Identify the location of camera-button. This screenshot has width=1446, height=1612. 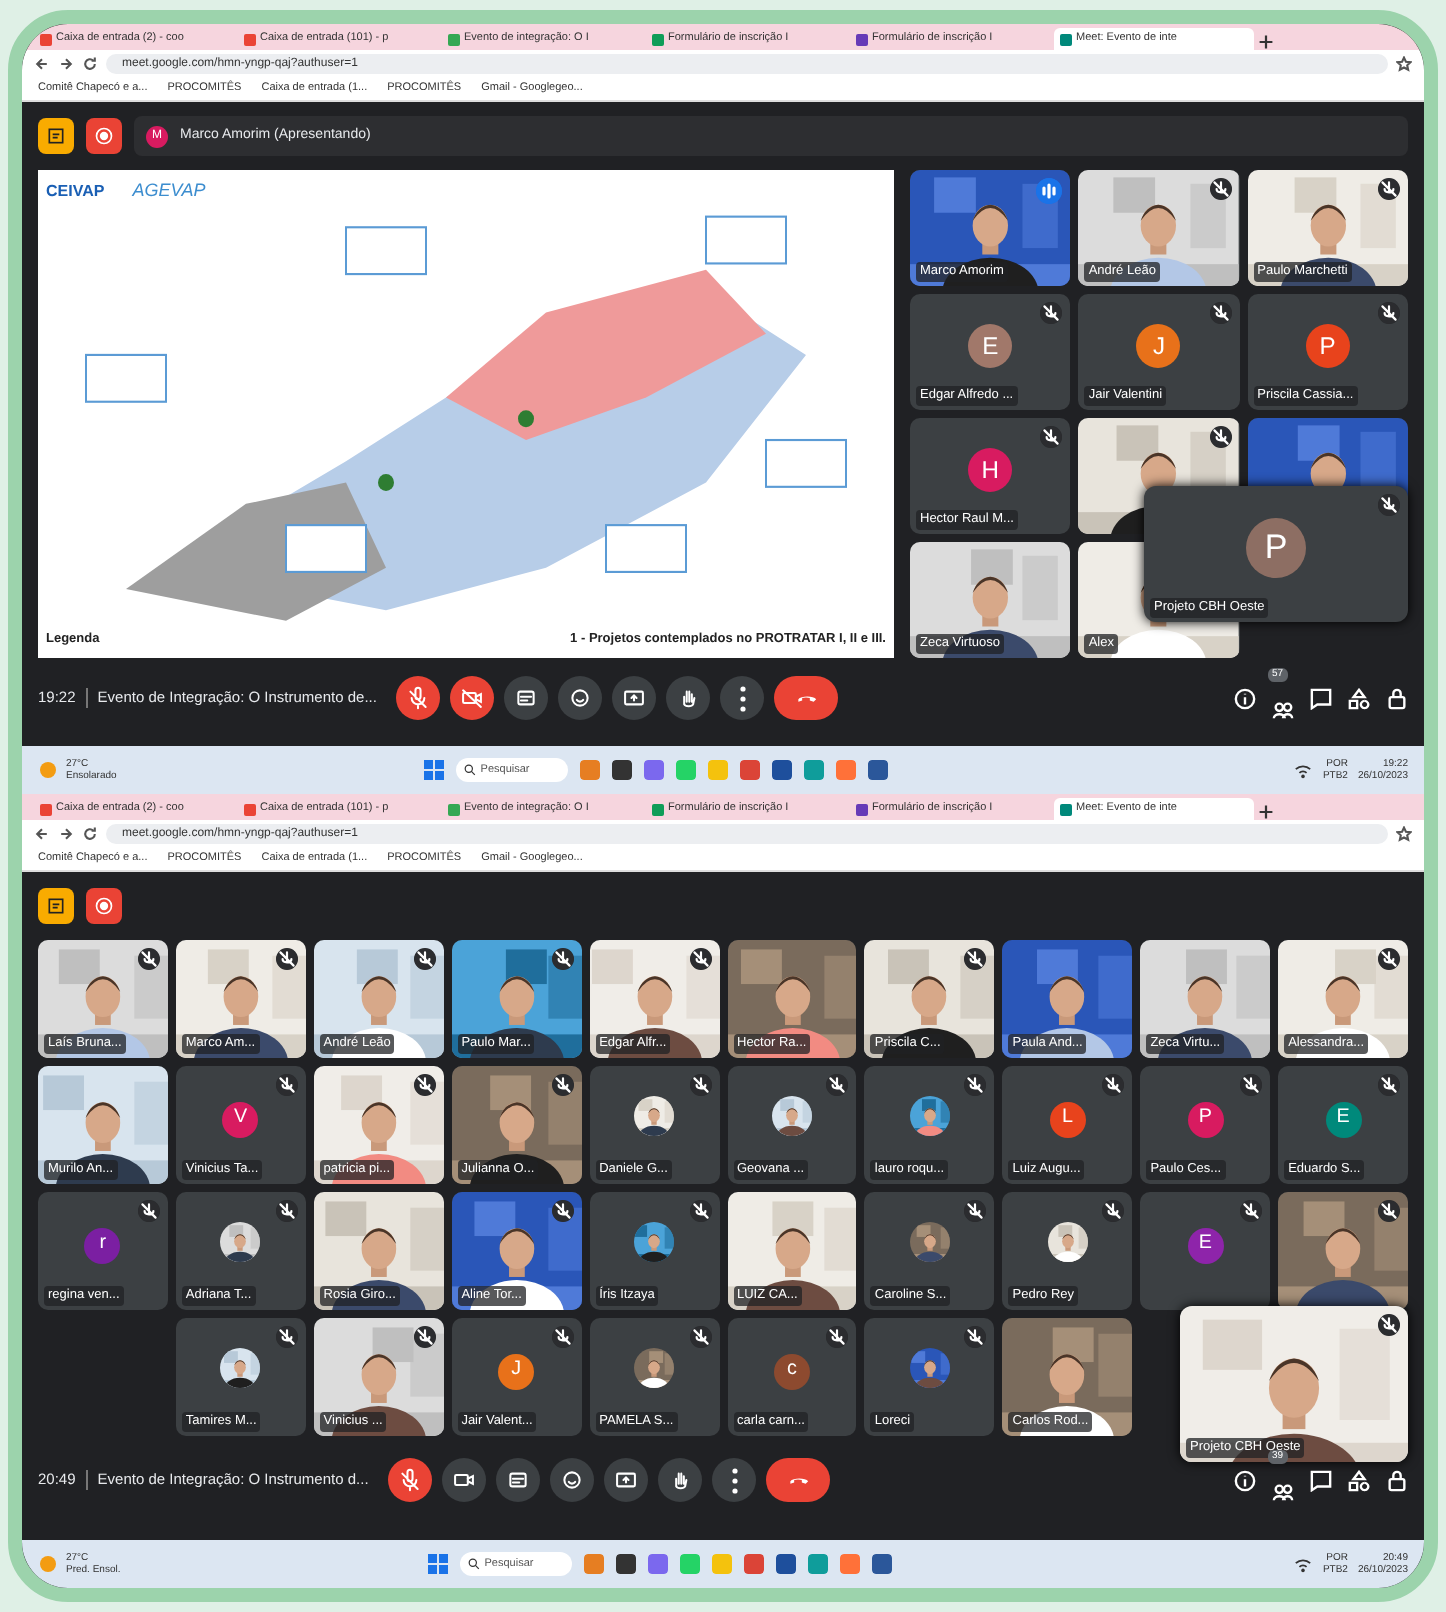
(464, 1480).